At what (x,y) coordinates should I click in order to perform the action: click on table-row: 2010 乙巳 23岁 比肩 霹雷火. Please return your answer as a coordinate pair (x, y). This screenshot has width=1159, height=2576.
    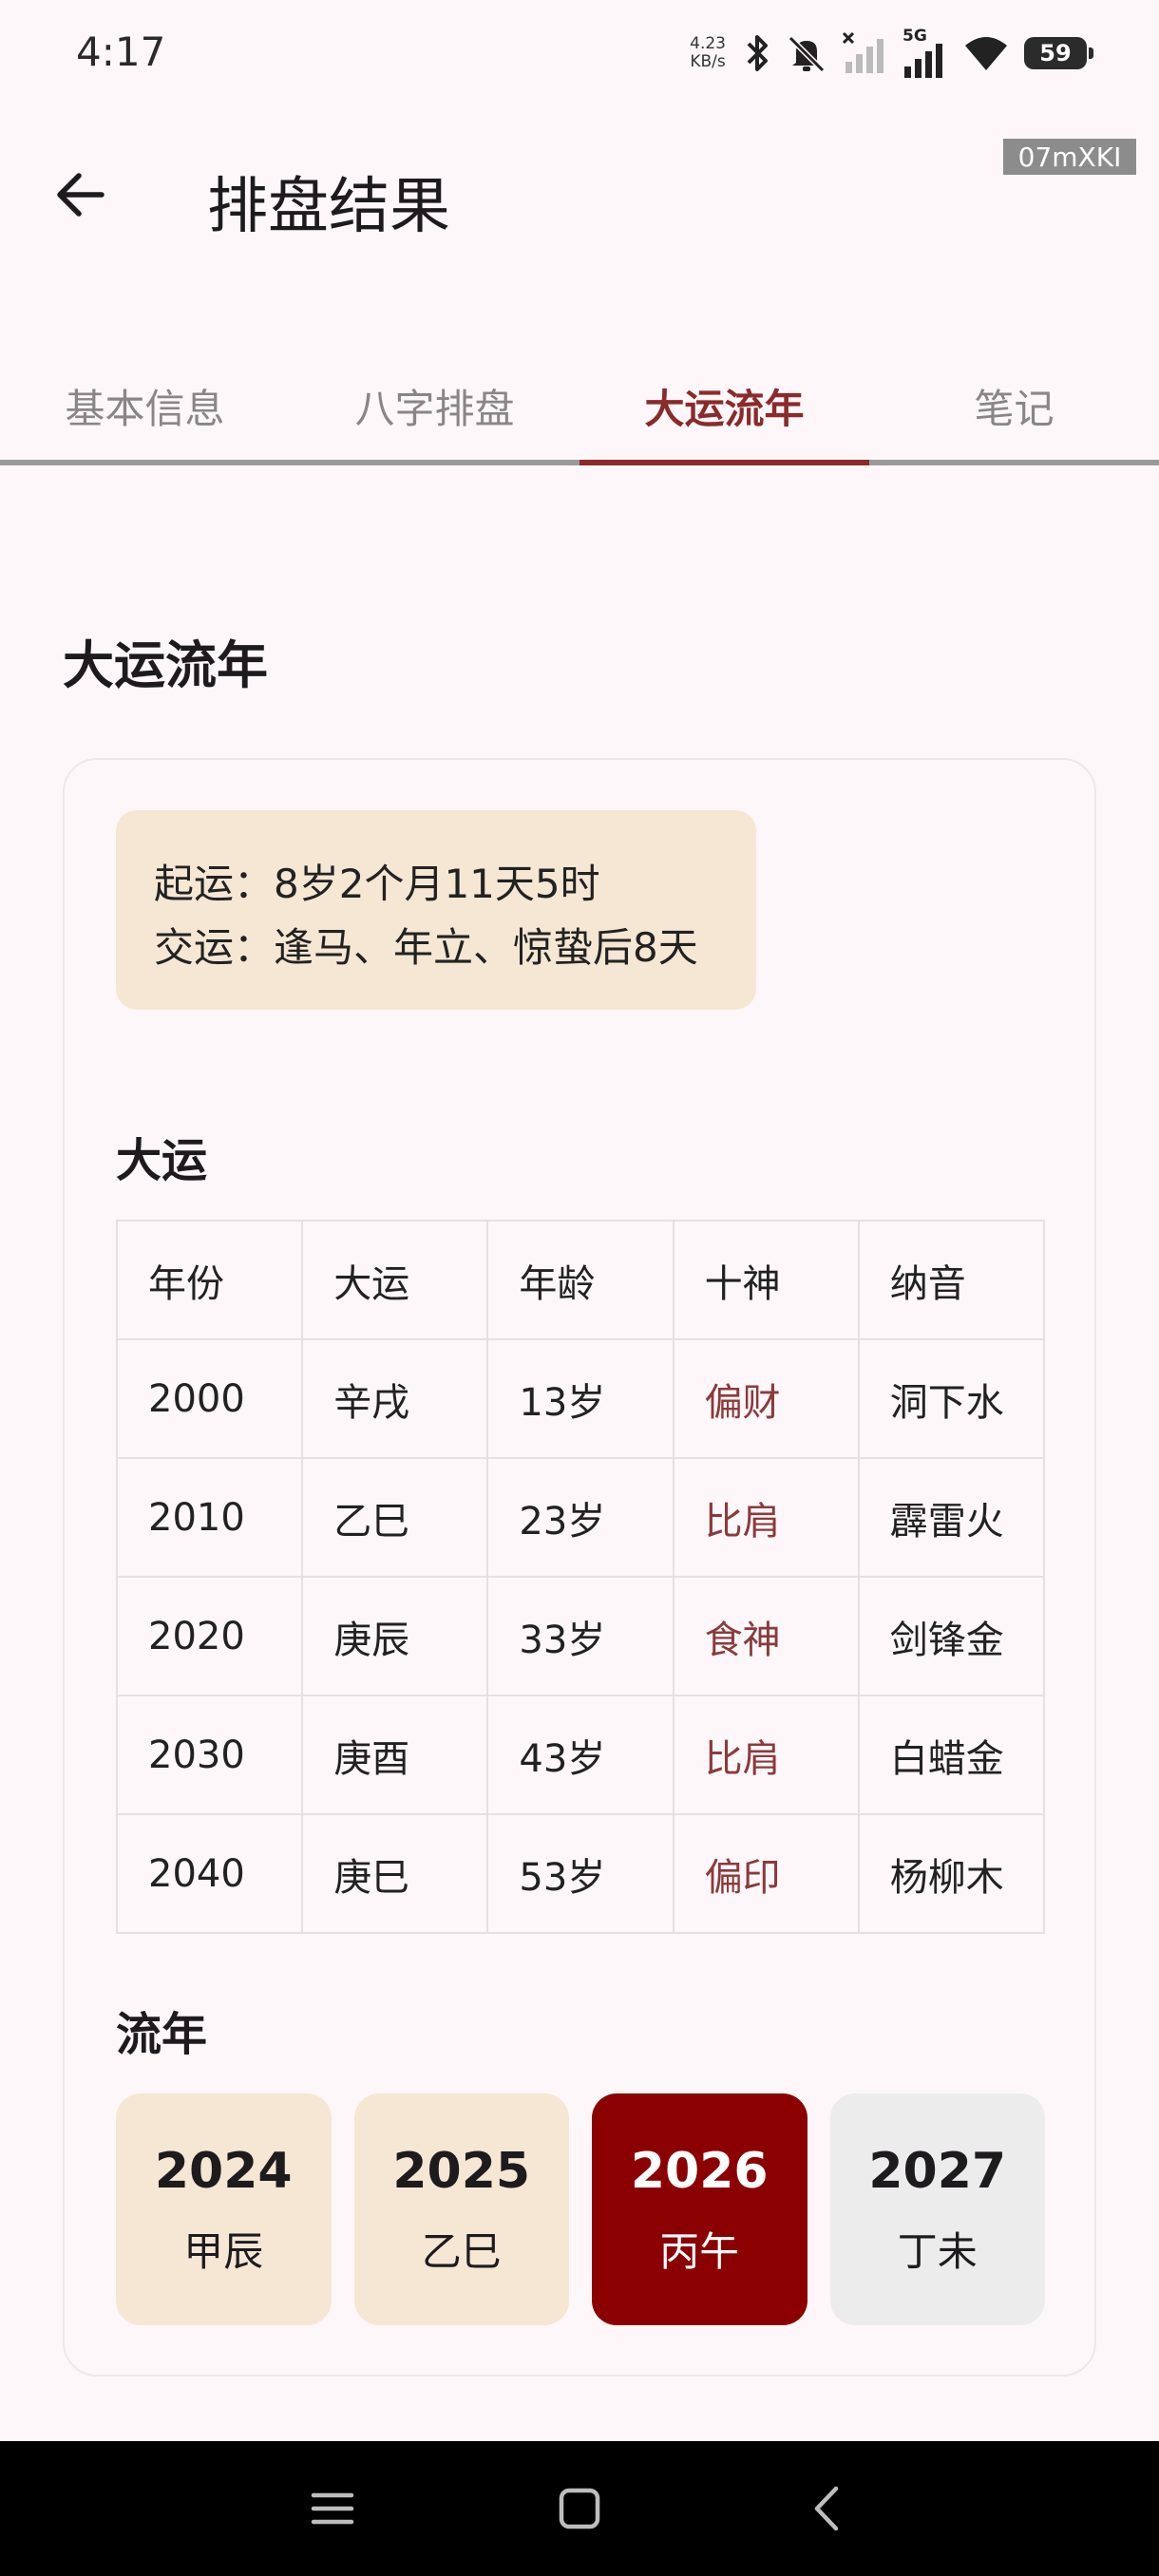
    Looking at the image, I should click on (580, 1517).